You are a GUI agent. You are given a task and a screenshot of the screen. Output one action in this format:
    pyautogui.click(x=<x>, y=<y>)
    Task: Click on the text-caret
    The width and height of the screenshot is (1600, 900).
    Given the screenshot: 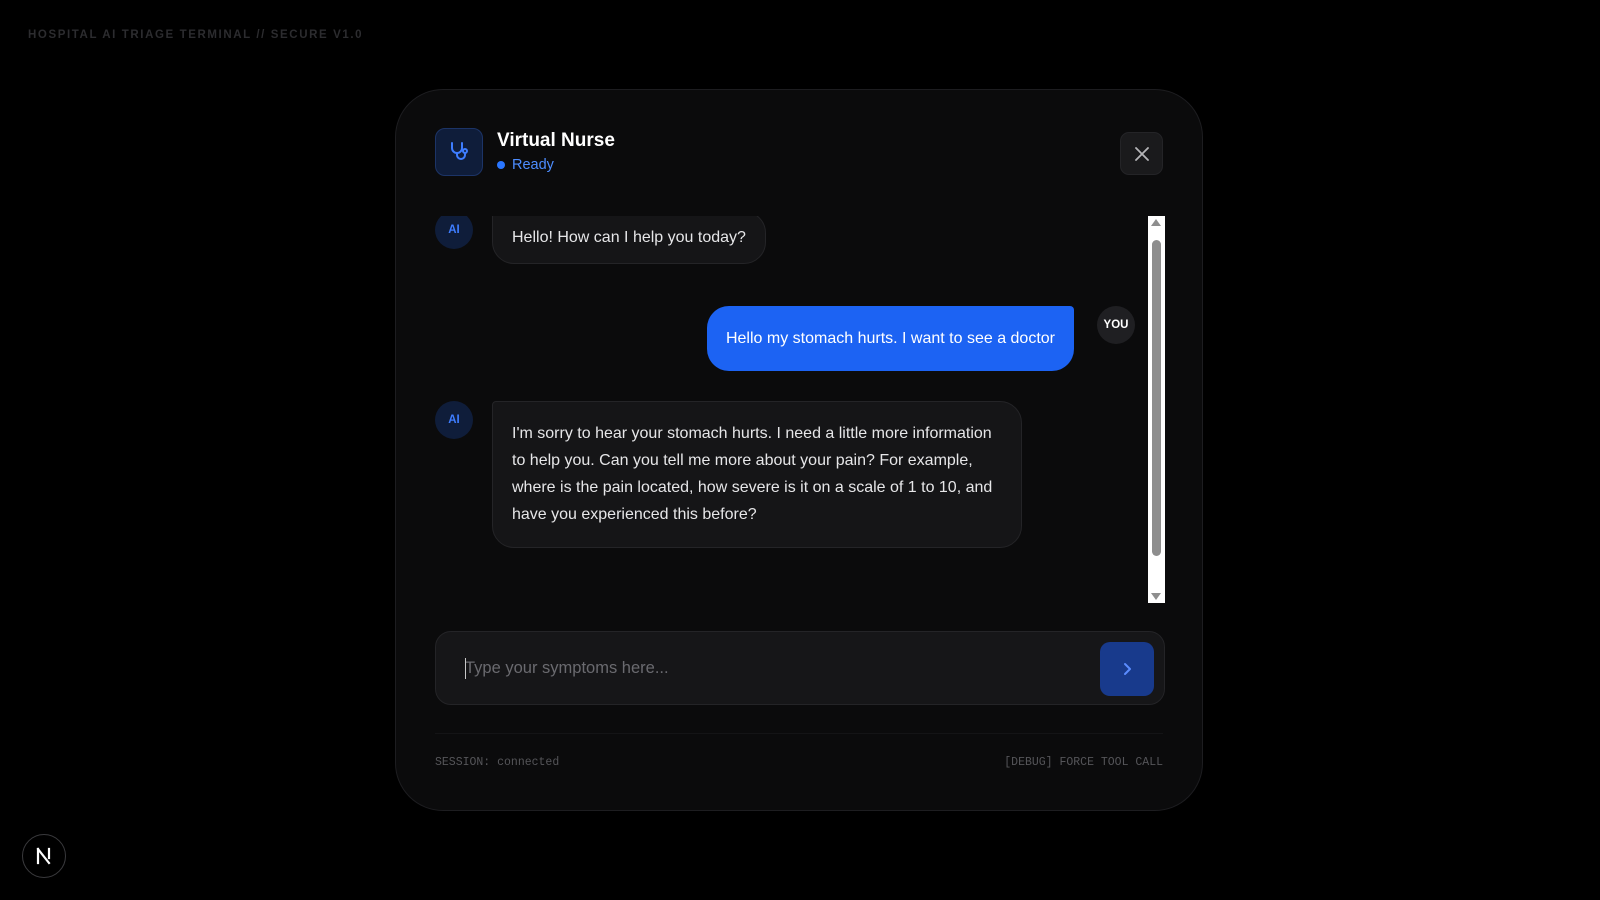 What is the action you would take?
    pyautogui.click(x=465, y=668)
    